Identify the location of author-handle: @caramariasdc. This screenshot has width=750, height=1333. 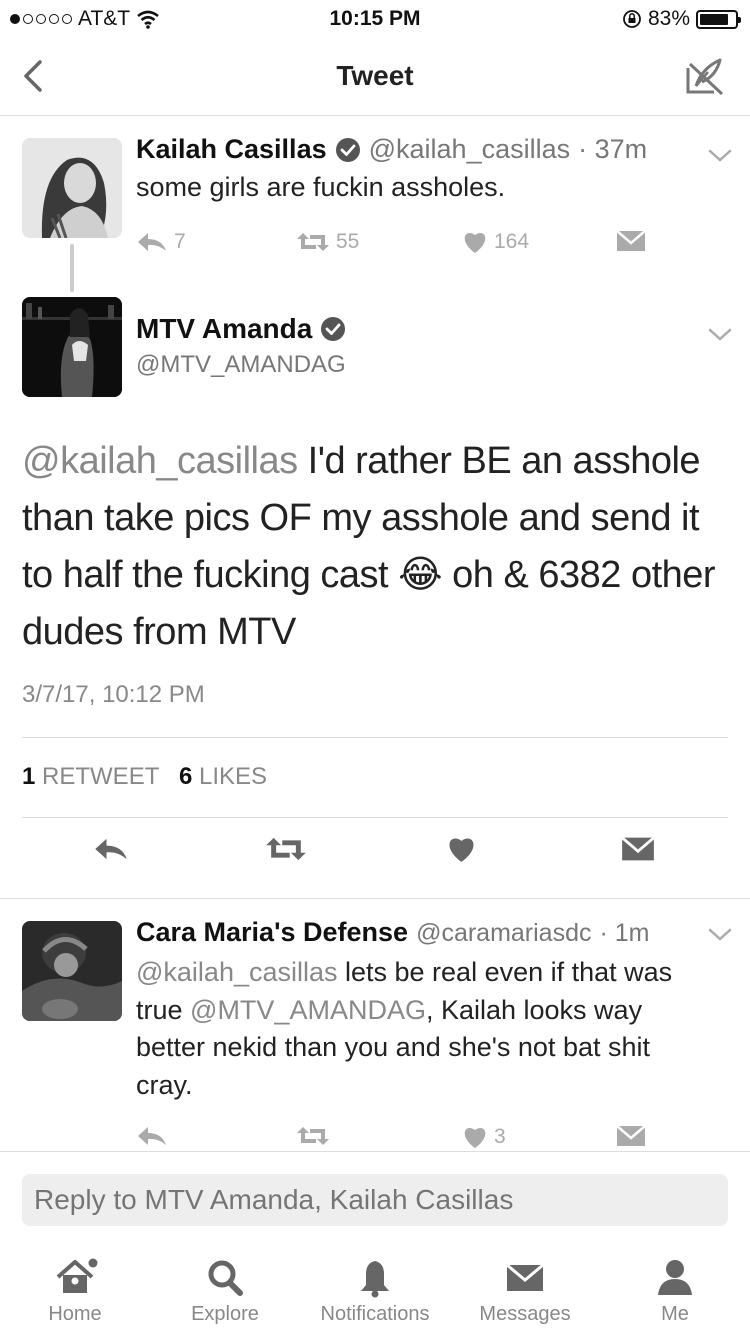
(503, 933).